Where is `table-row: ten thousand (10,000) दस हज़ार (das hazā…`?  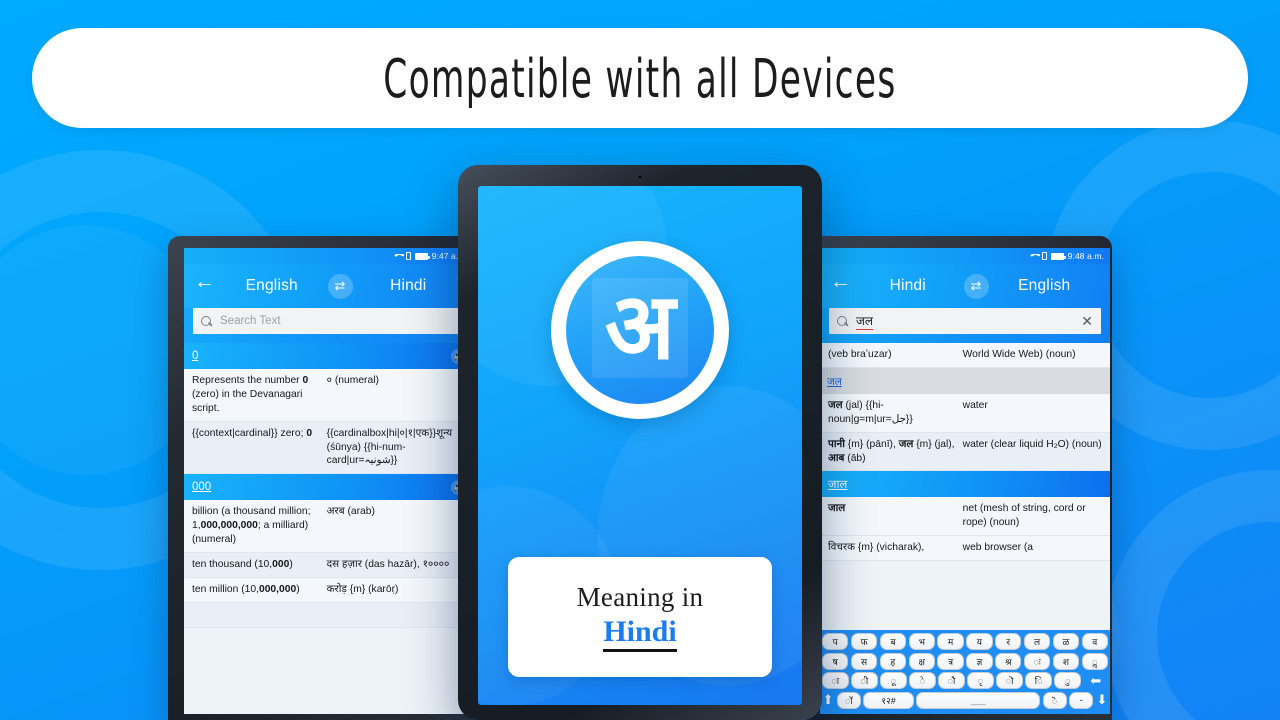
table-row: ten thousand (10,000) दस हज़ार (das hazā… is located at coordinates (329, 565).